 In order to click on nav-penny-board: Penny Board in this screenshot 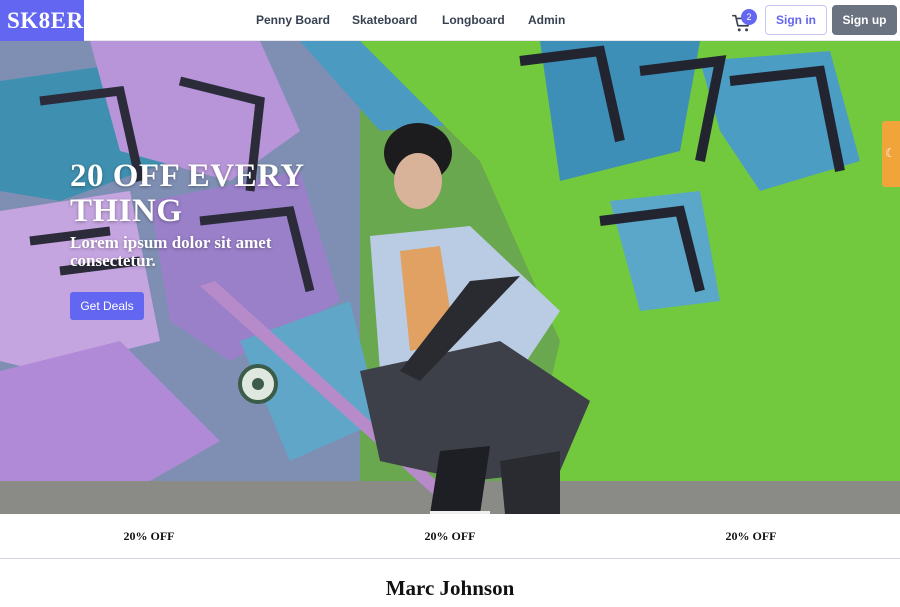, I will do `click(293, 20)`.